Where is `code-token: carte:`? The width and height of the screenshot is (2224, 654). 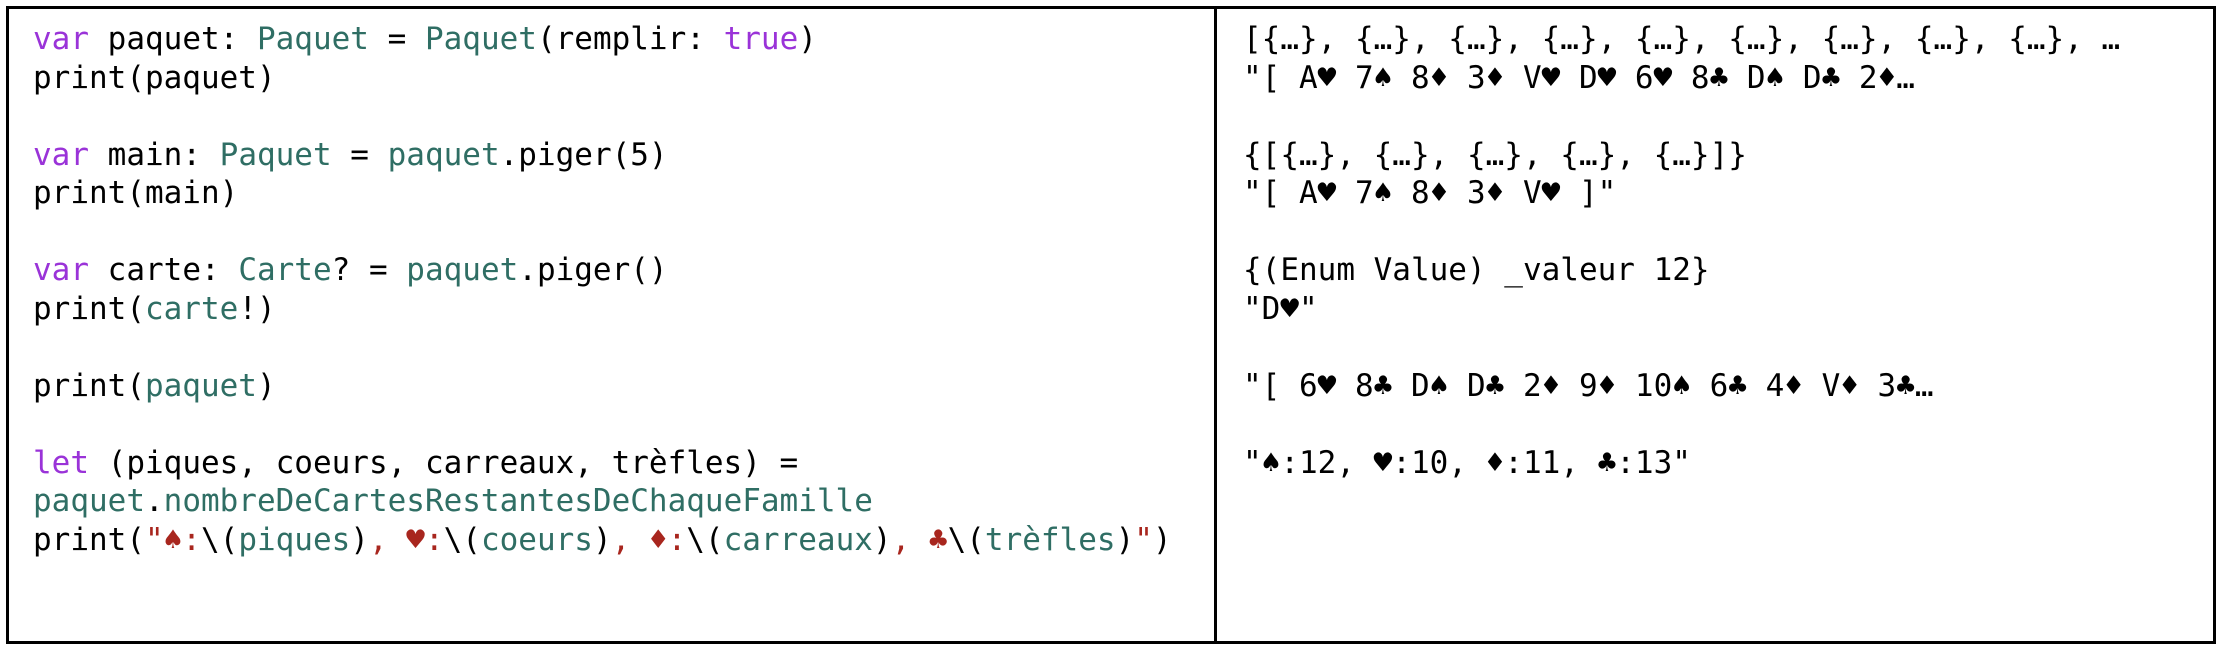
code-token: carte: is located at coordinates (164, 270).